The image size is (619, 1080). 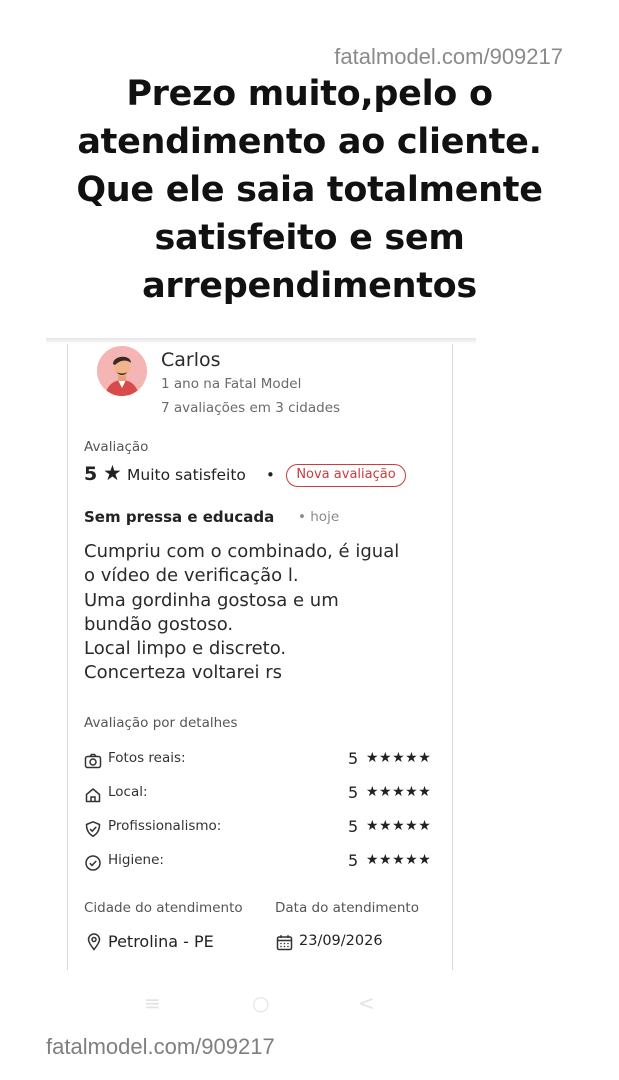 I want to click on review-body-line: Uma gordinha gostosa e um, so click(x=211, y=600).